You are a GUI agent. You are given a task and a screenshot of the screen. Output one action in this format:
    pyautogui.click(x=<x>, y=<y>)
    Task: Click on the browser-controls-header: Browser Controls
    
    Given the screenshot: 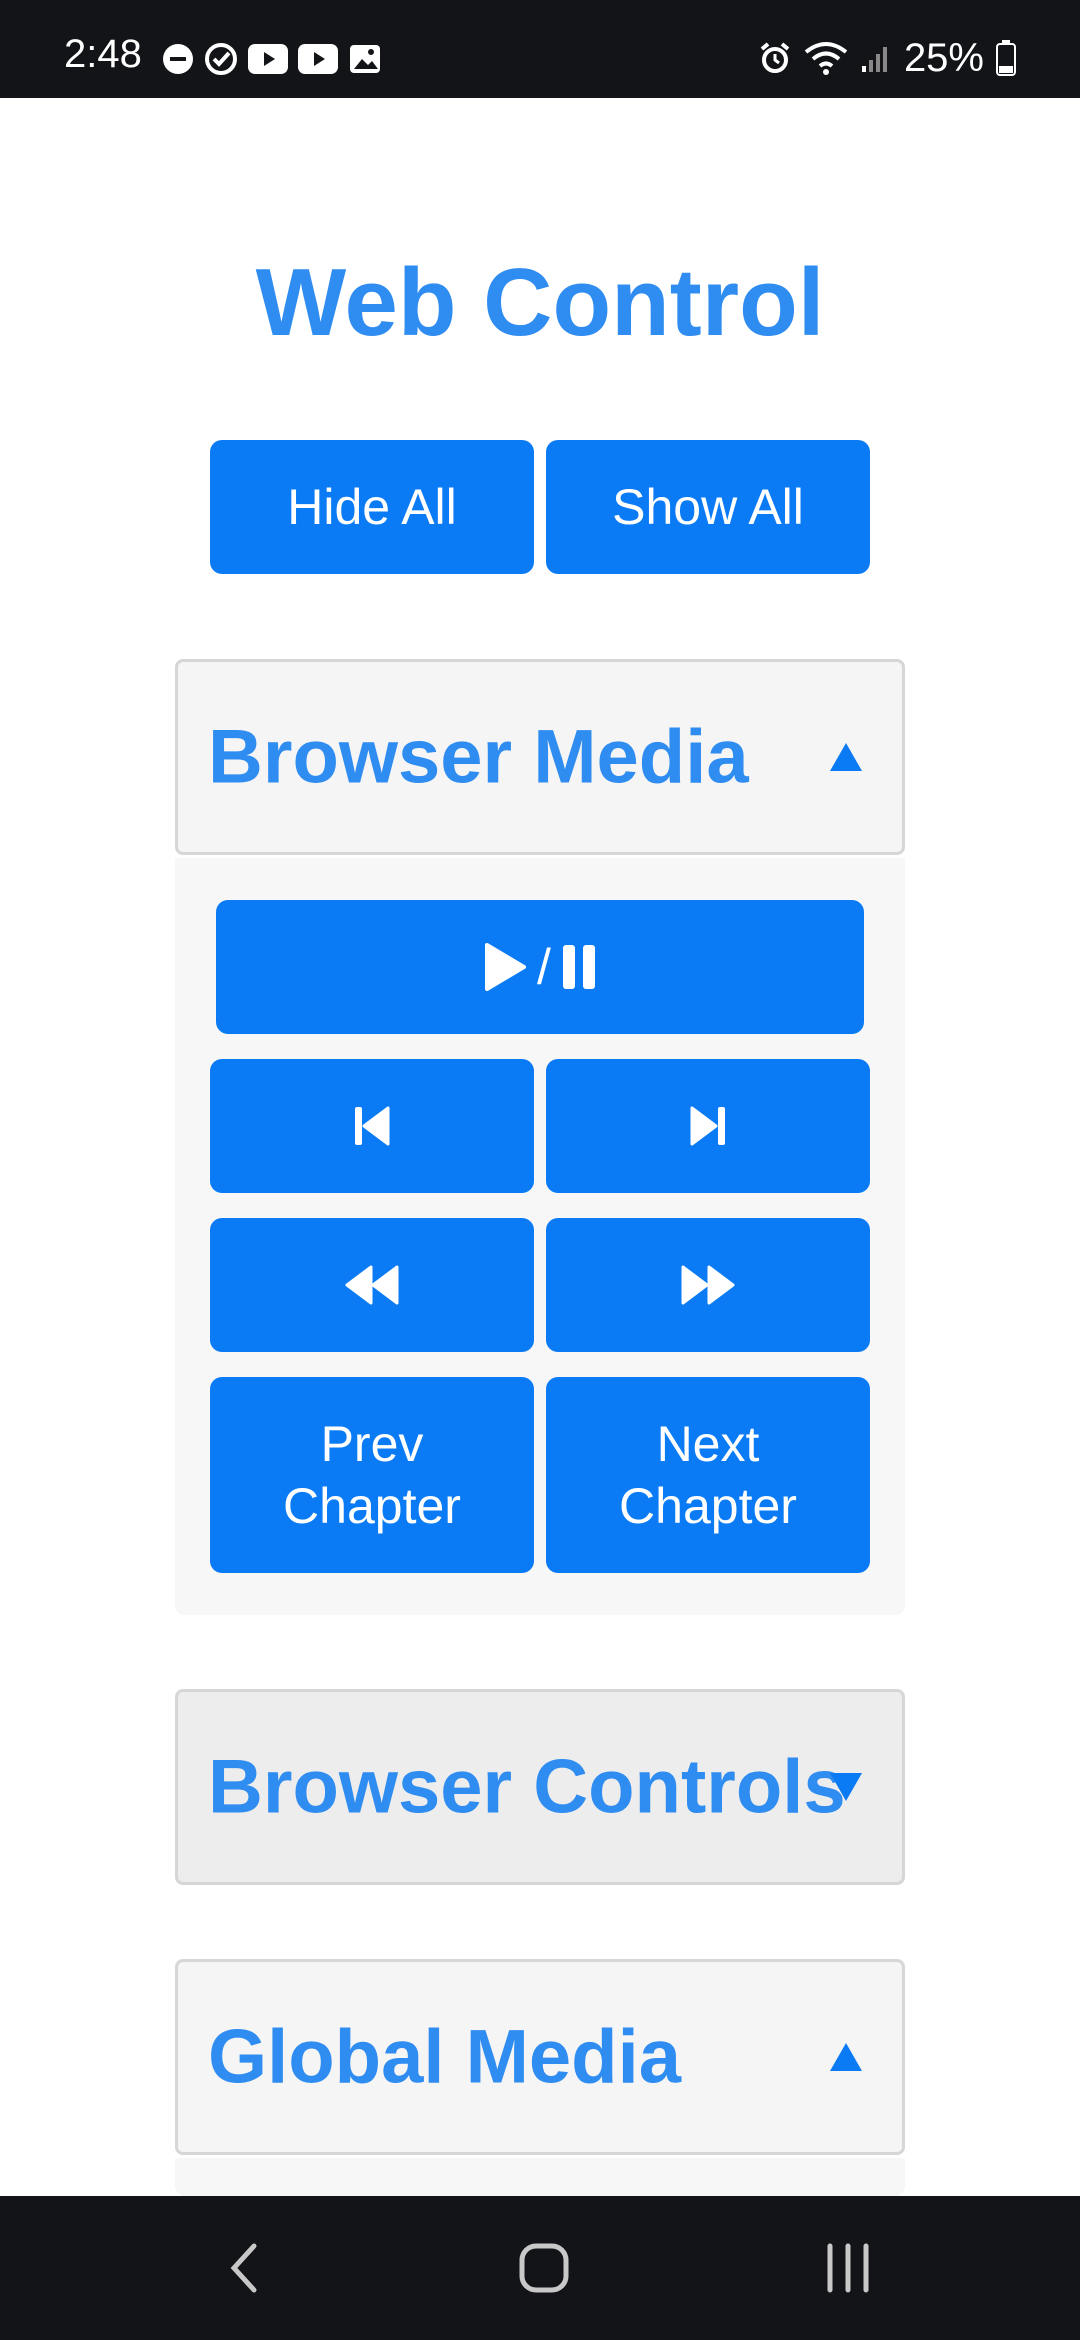 What is the action you would take?
    pyautogui.click(x=540, y=1787)
    